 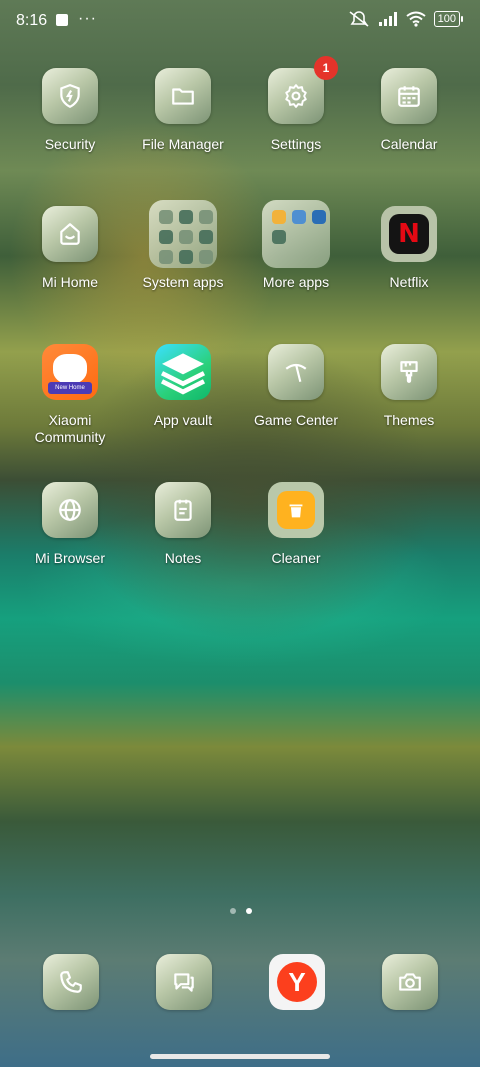 I want to click on globe-icon, so click(x=70, y=510).